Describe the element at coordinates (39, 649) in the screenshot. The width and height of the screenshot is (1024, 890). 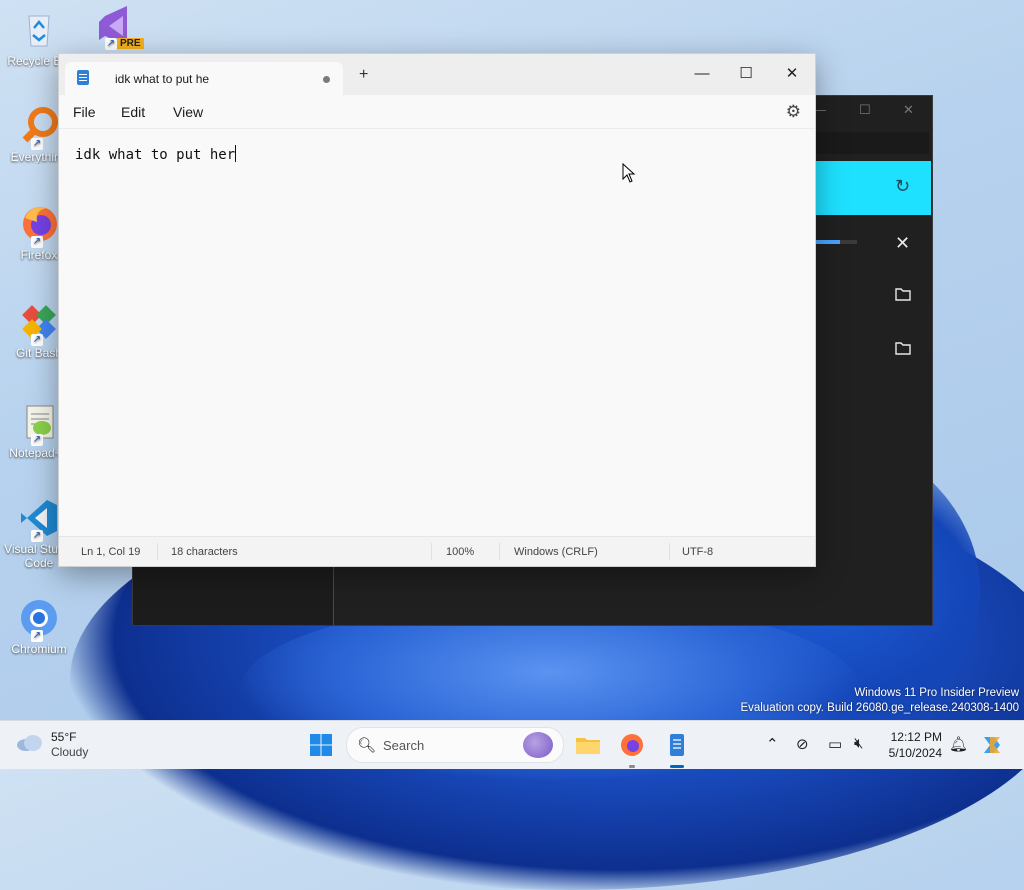
I see `desktop-icon-label: Chromium` at that location.